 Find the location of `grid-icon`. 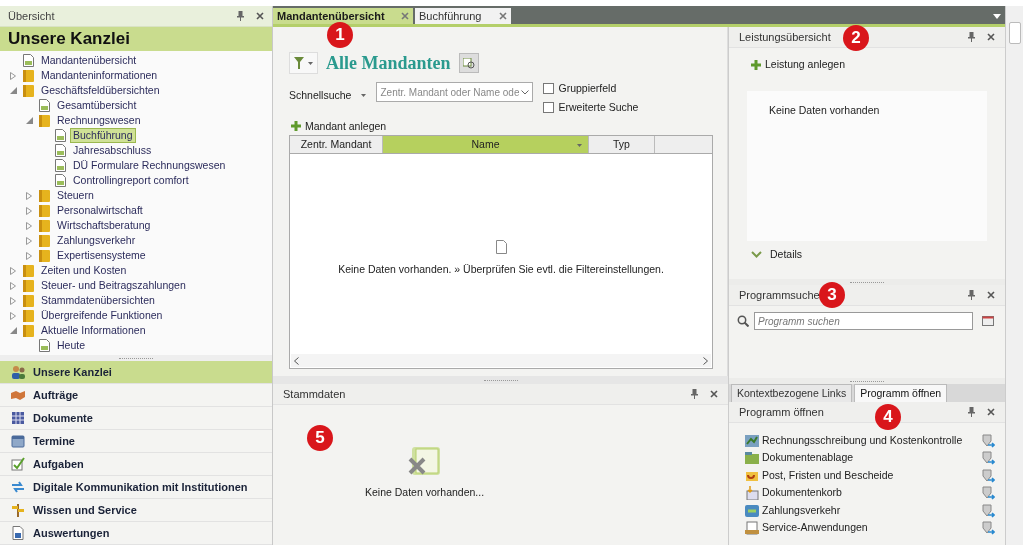

grid-icon is located at coordinates (18, 418).